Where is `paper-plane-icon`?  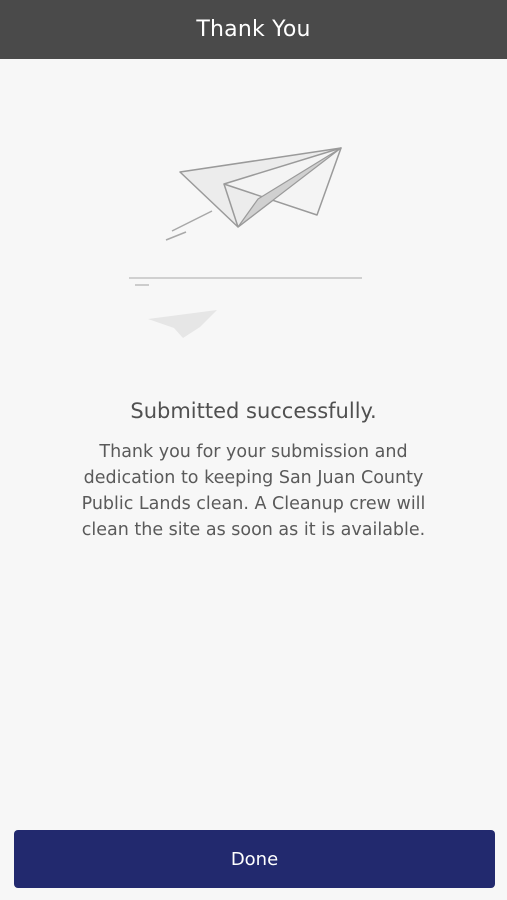
paper-plane-icon is located at coordinates (245, 242).